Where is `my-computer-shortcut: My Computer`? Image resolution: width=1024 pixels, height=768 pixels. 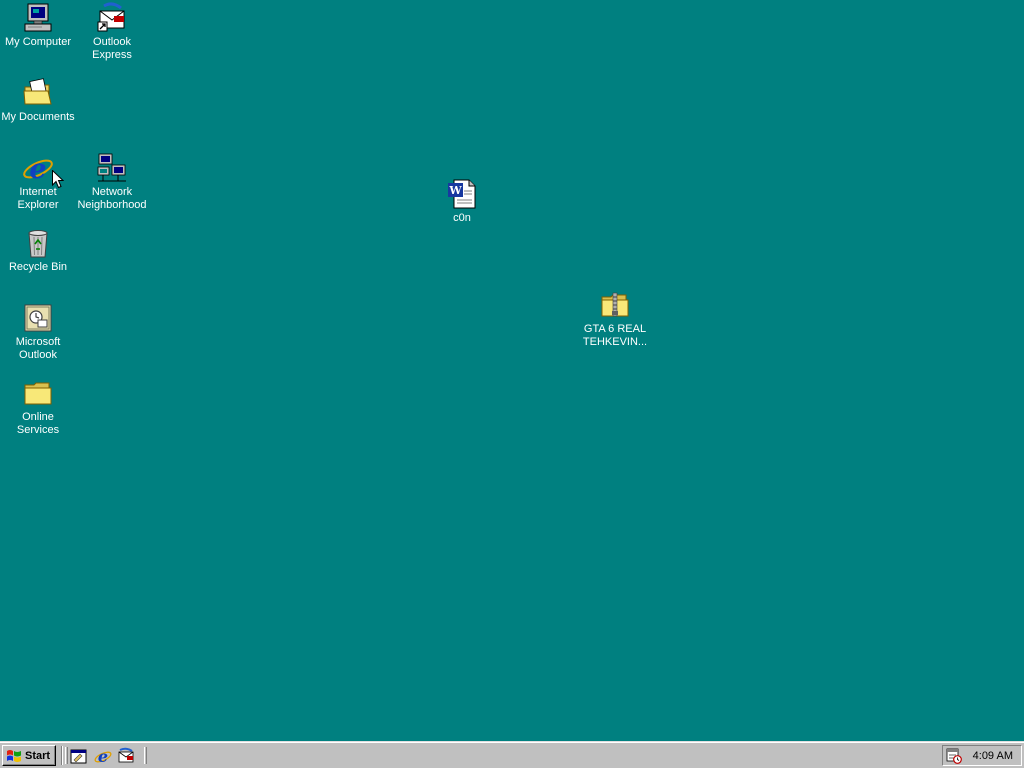
my-computer-shortcut: My Computer is located at coordinates (38, 25).